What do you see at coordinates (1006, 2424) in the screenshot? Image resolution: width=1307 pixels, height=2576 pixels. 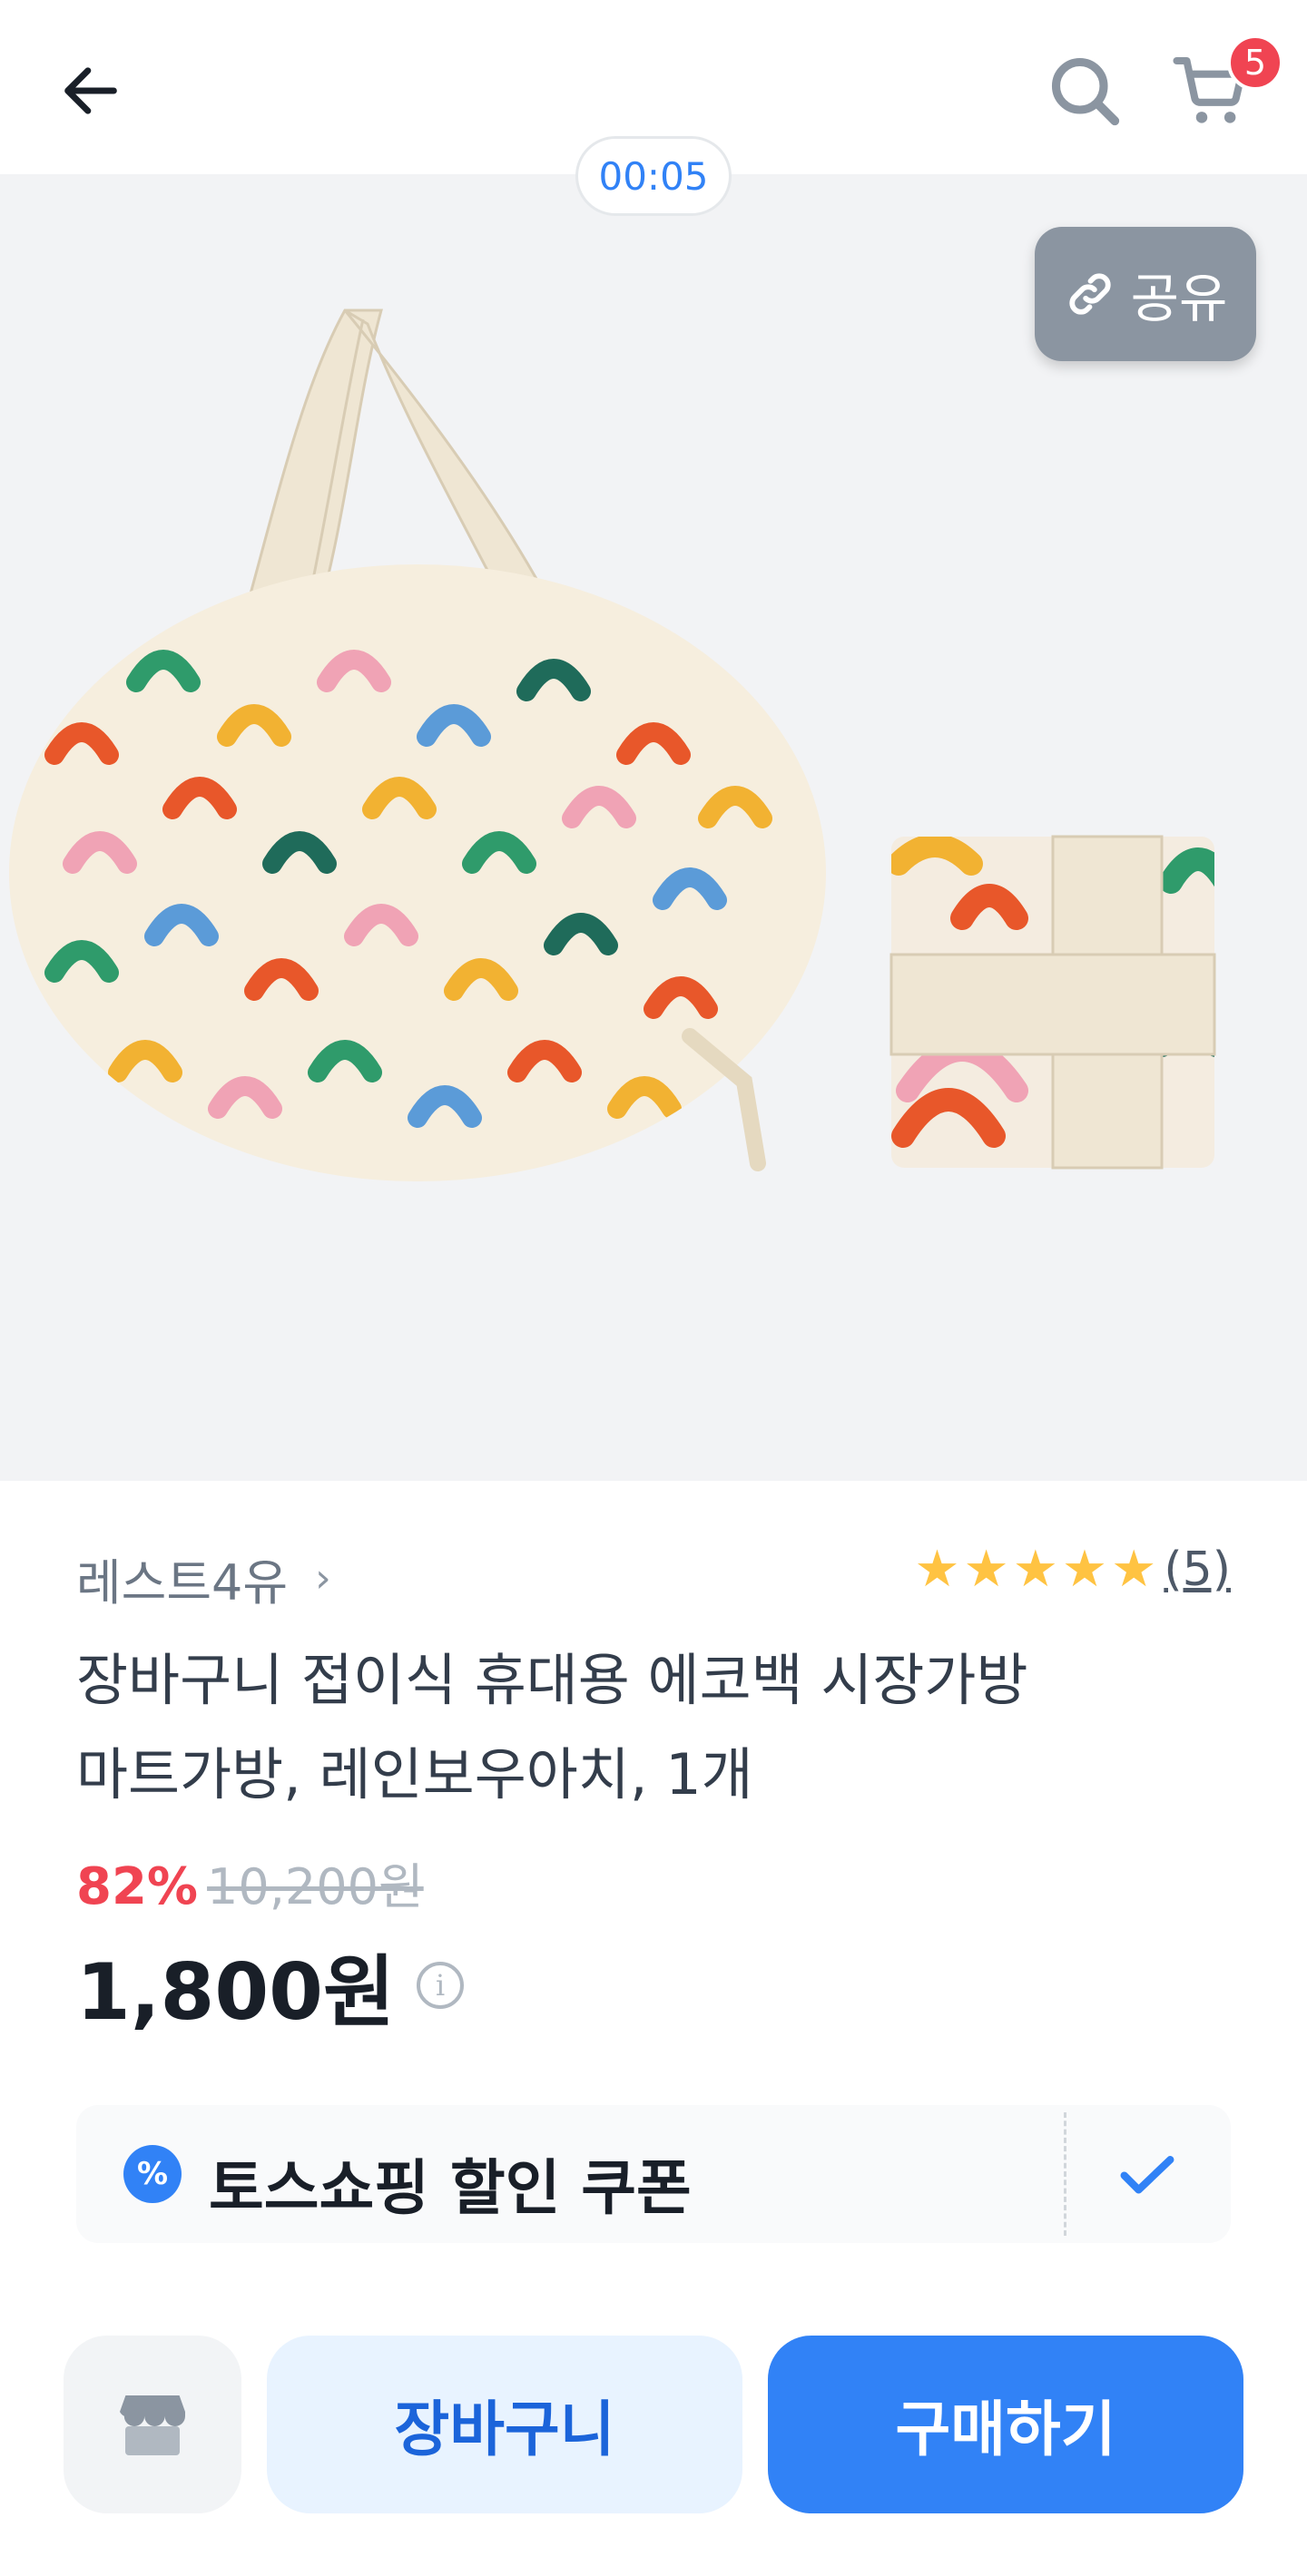 I see `buy-now-button: 구매하기` at bounding box center [1006, 2424].